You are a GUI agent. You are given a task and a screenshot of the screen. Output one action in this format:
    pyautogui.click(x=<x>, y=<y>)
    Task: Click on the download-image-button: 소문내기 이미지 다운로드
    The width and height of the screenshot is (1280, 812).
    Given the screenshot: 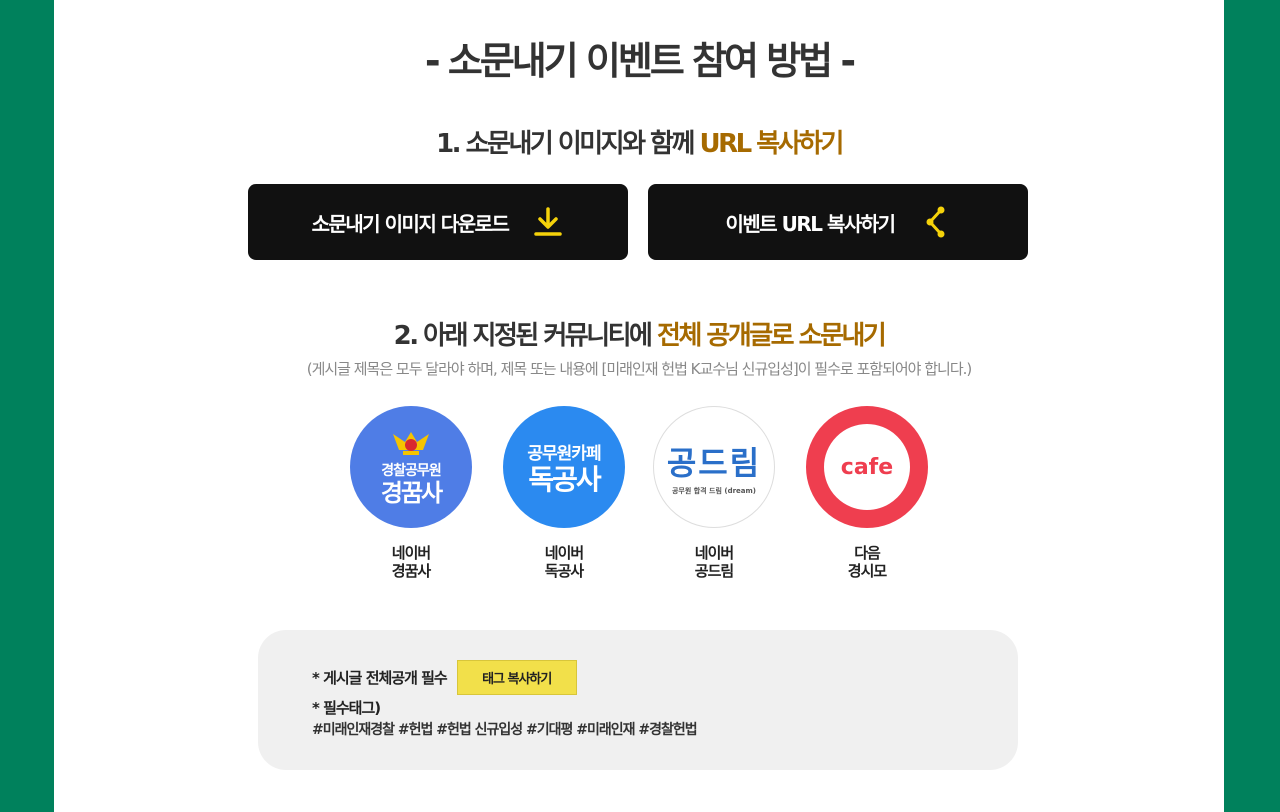 What is the action you would take?
    pyautogui.click(x=438, y=222)
    